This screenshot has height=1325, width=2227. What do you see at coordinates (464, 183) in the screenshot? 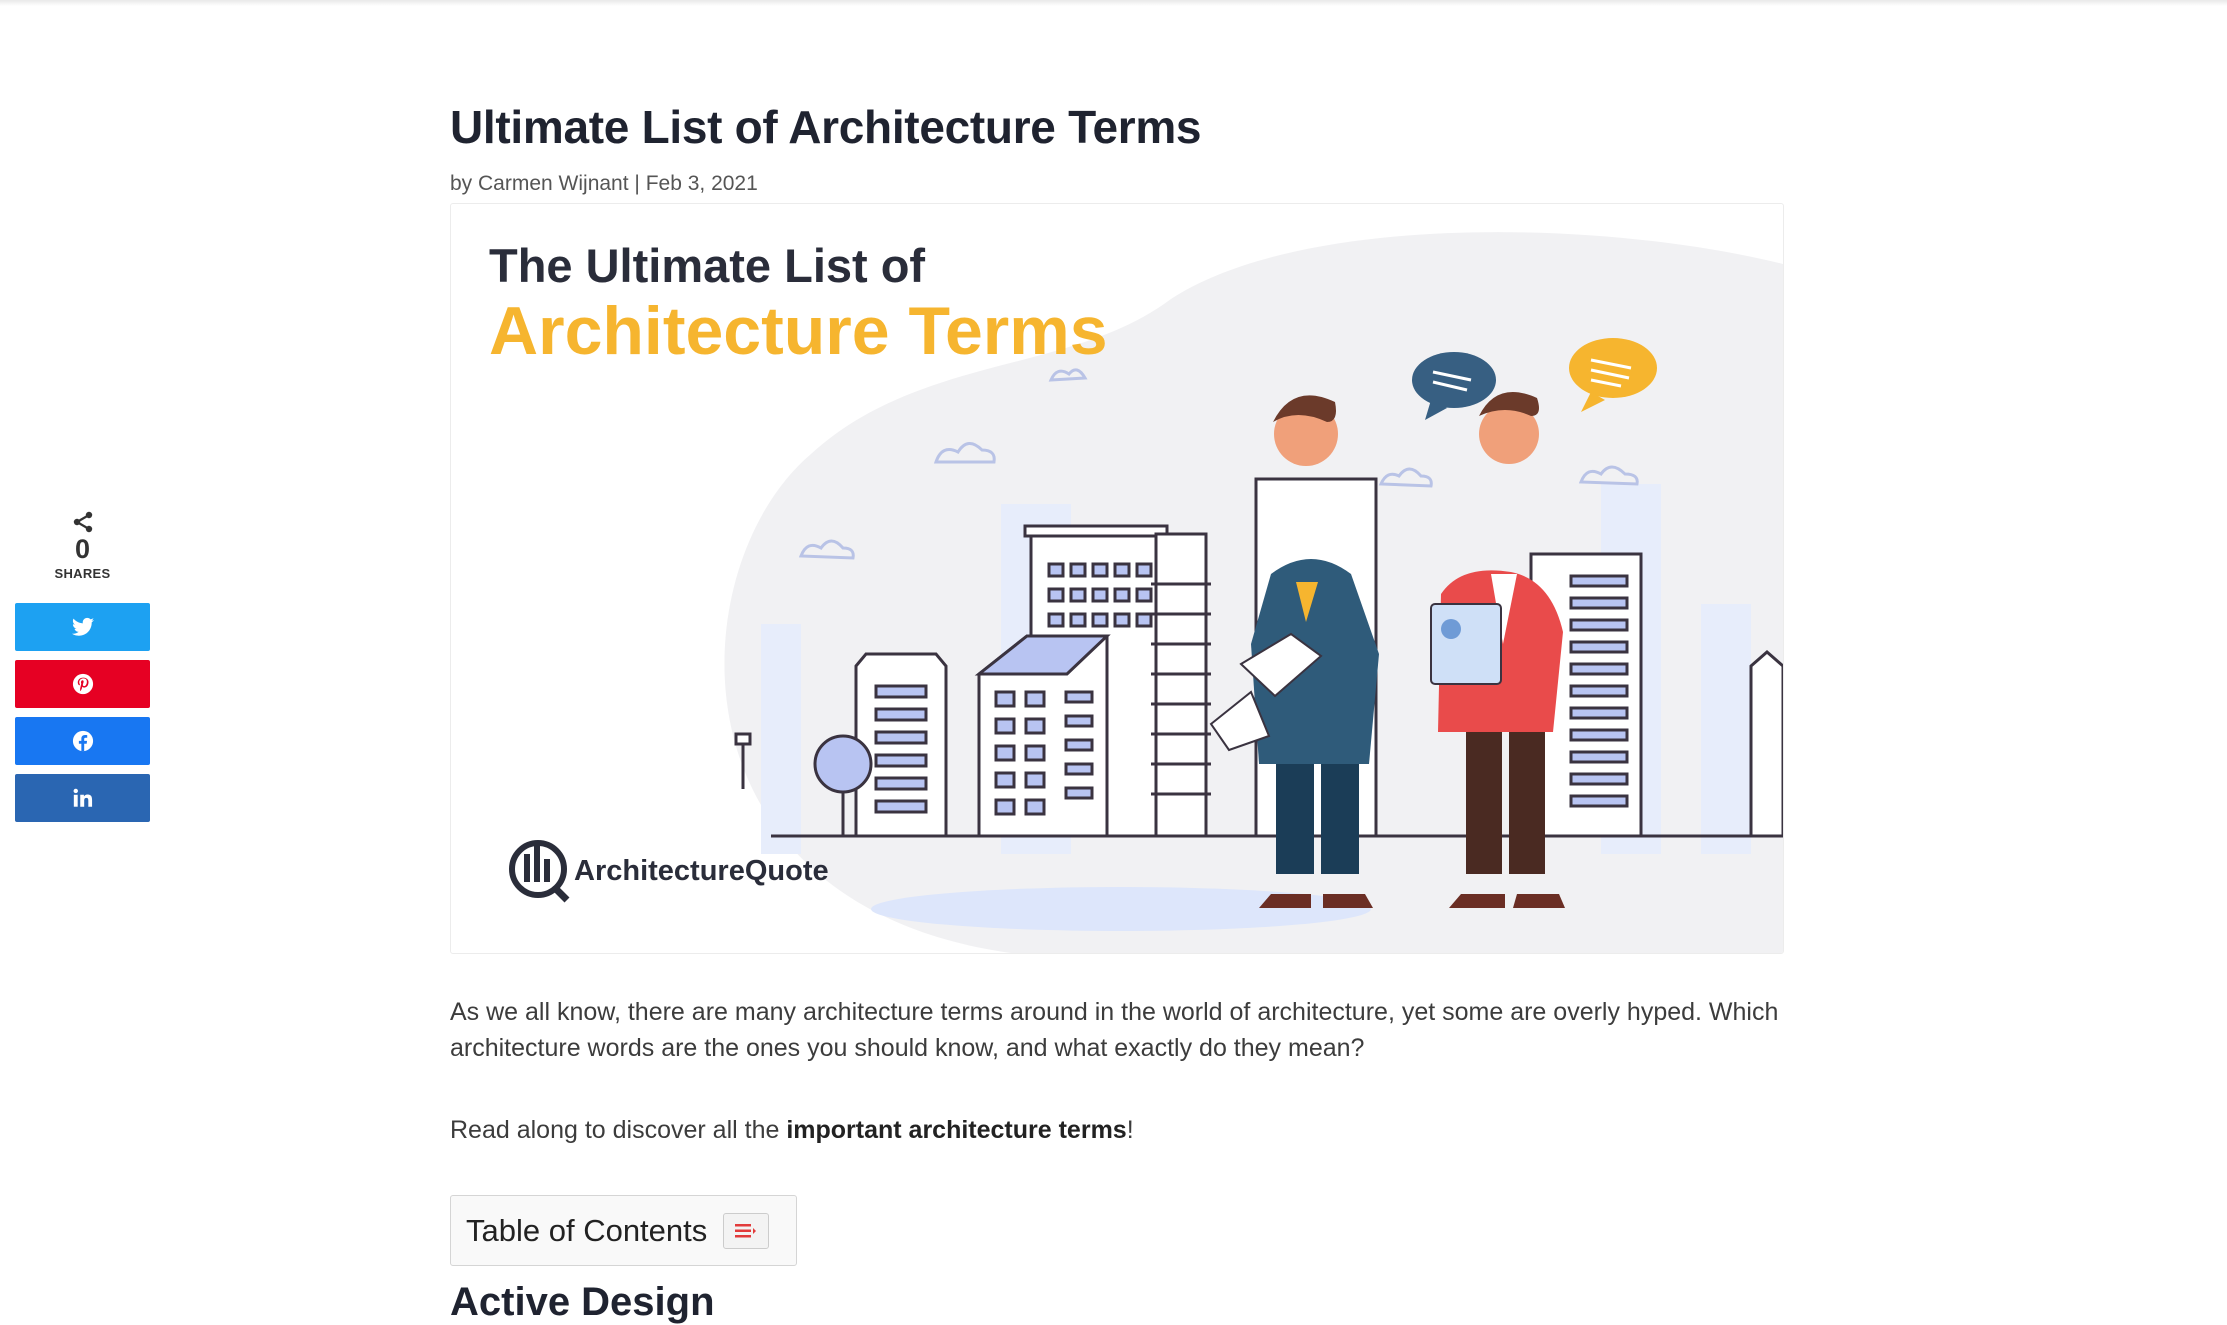
I see `byline-prefix: by` at bounding box center [464, 183].